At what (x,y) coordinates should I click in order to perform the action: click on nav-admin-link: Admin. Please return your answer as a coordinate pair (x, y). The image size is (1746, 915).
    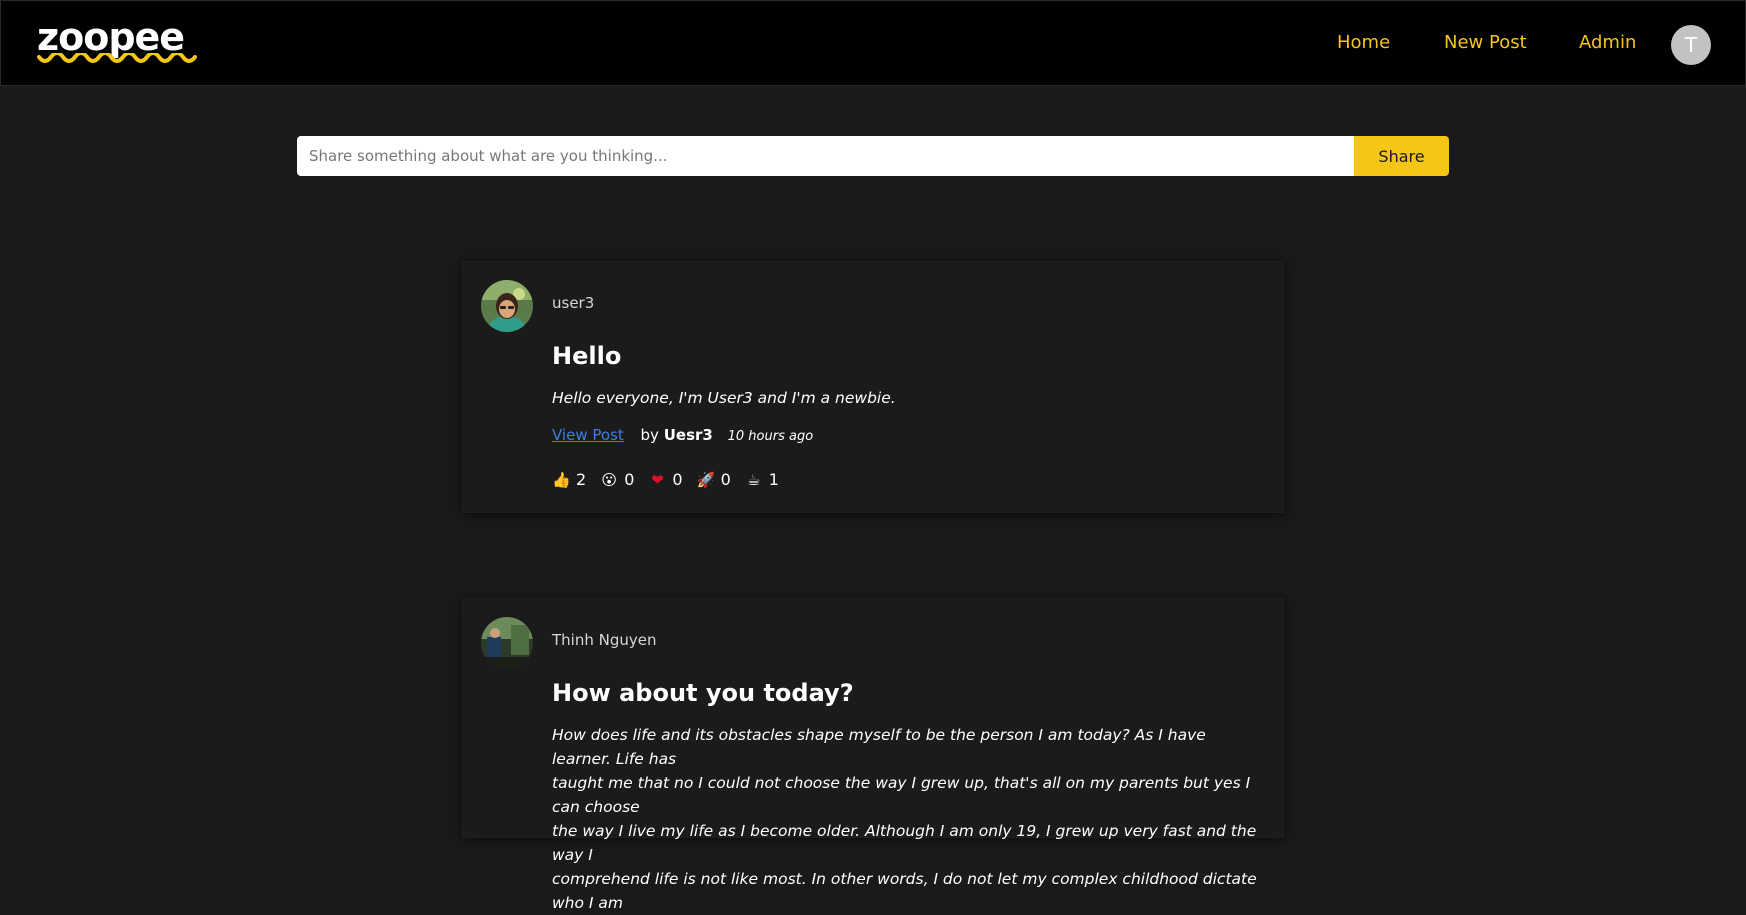
    Looking at the image, I should click on (1607, 43).